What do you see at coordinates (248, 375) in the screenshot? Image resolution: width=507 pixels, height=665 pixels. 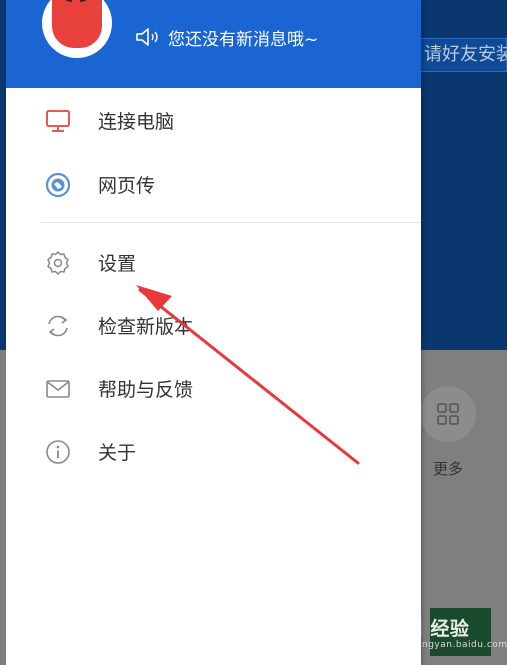 I see `annotation-arrow` at bounding box center [248, 375].